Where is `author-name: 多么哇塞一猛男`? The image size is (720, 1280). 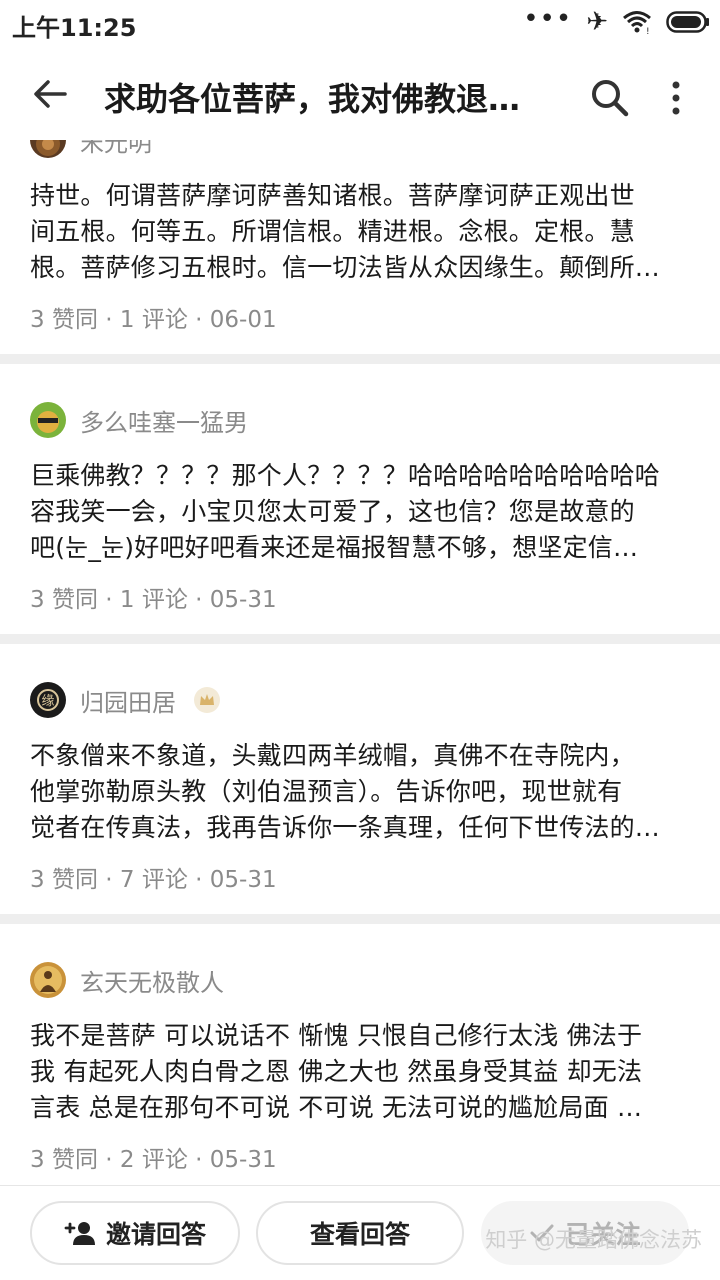
author-name: 多么哇塞一猛男 is located at coordinates (164, 420).